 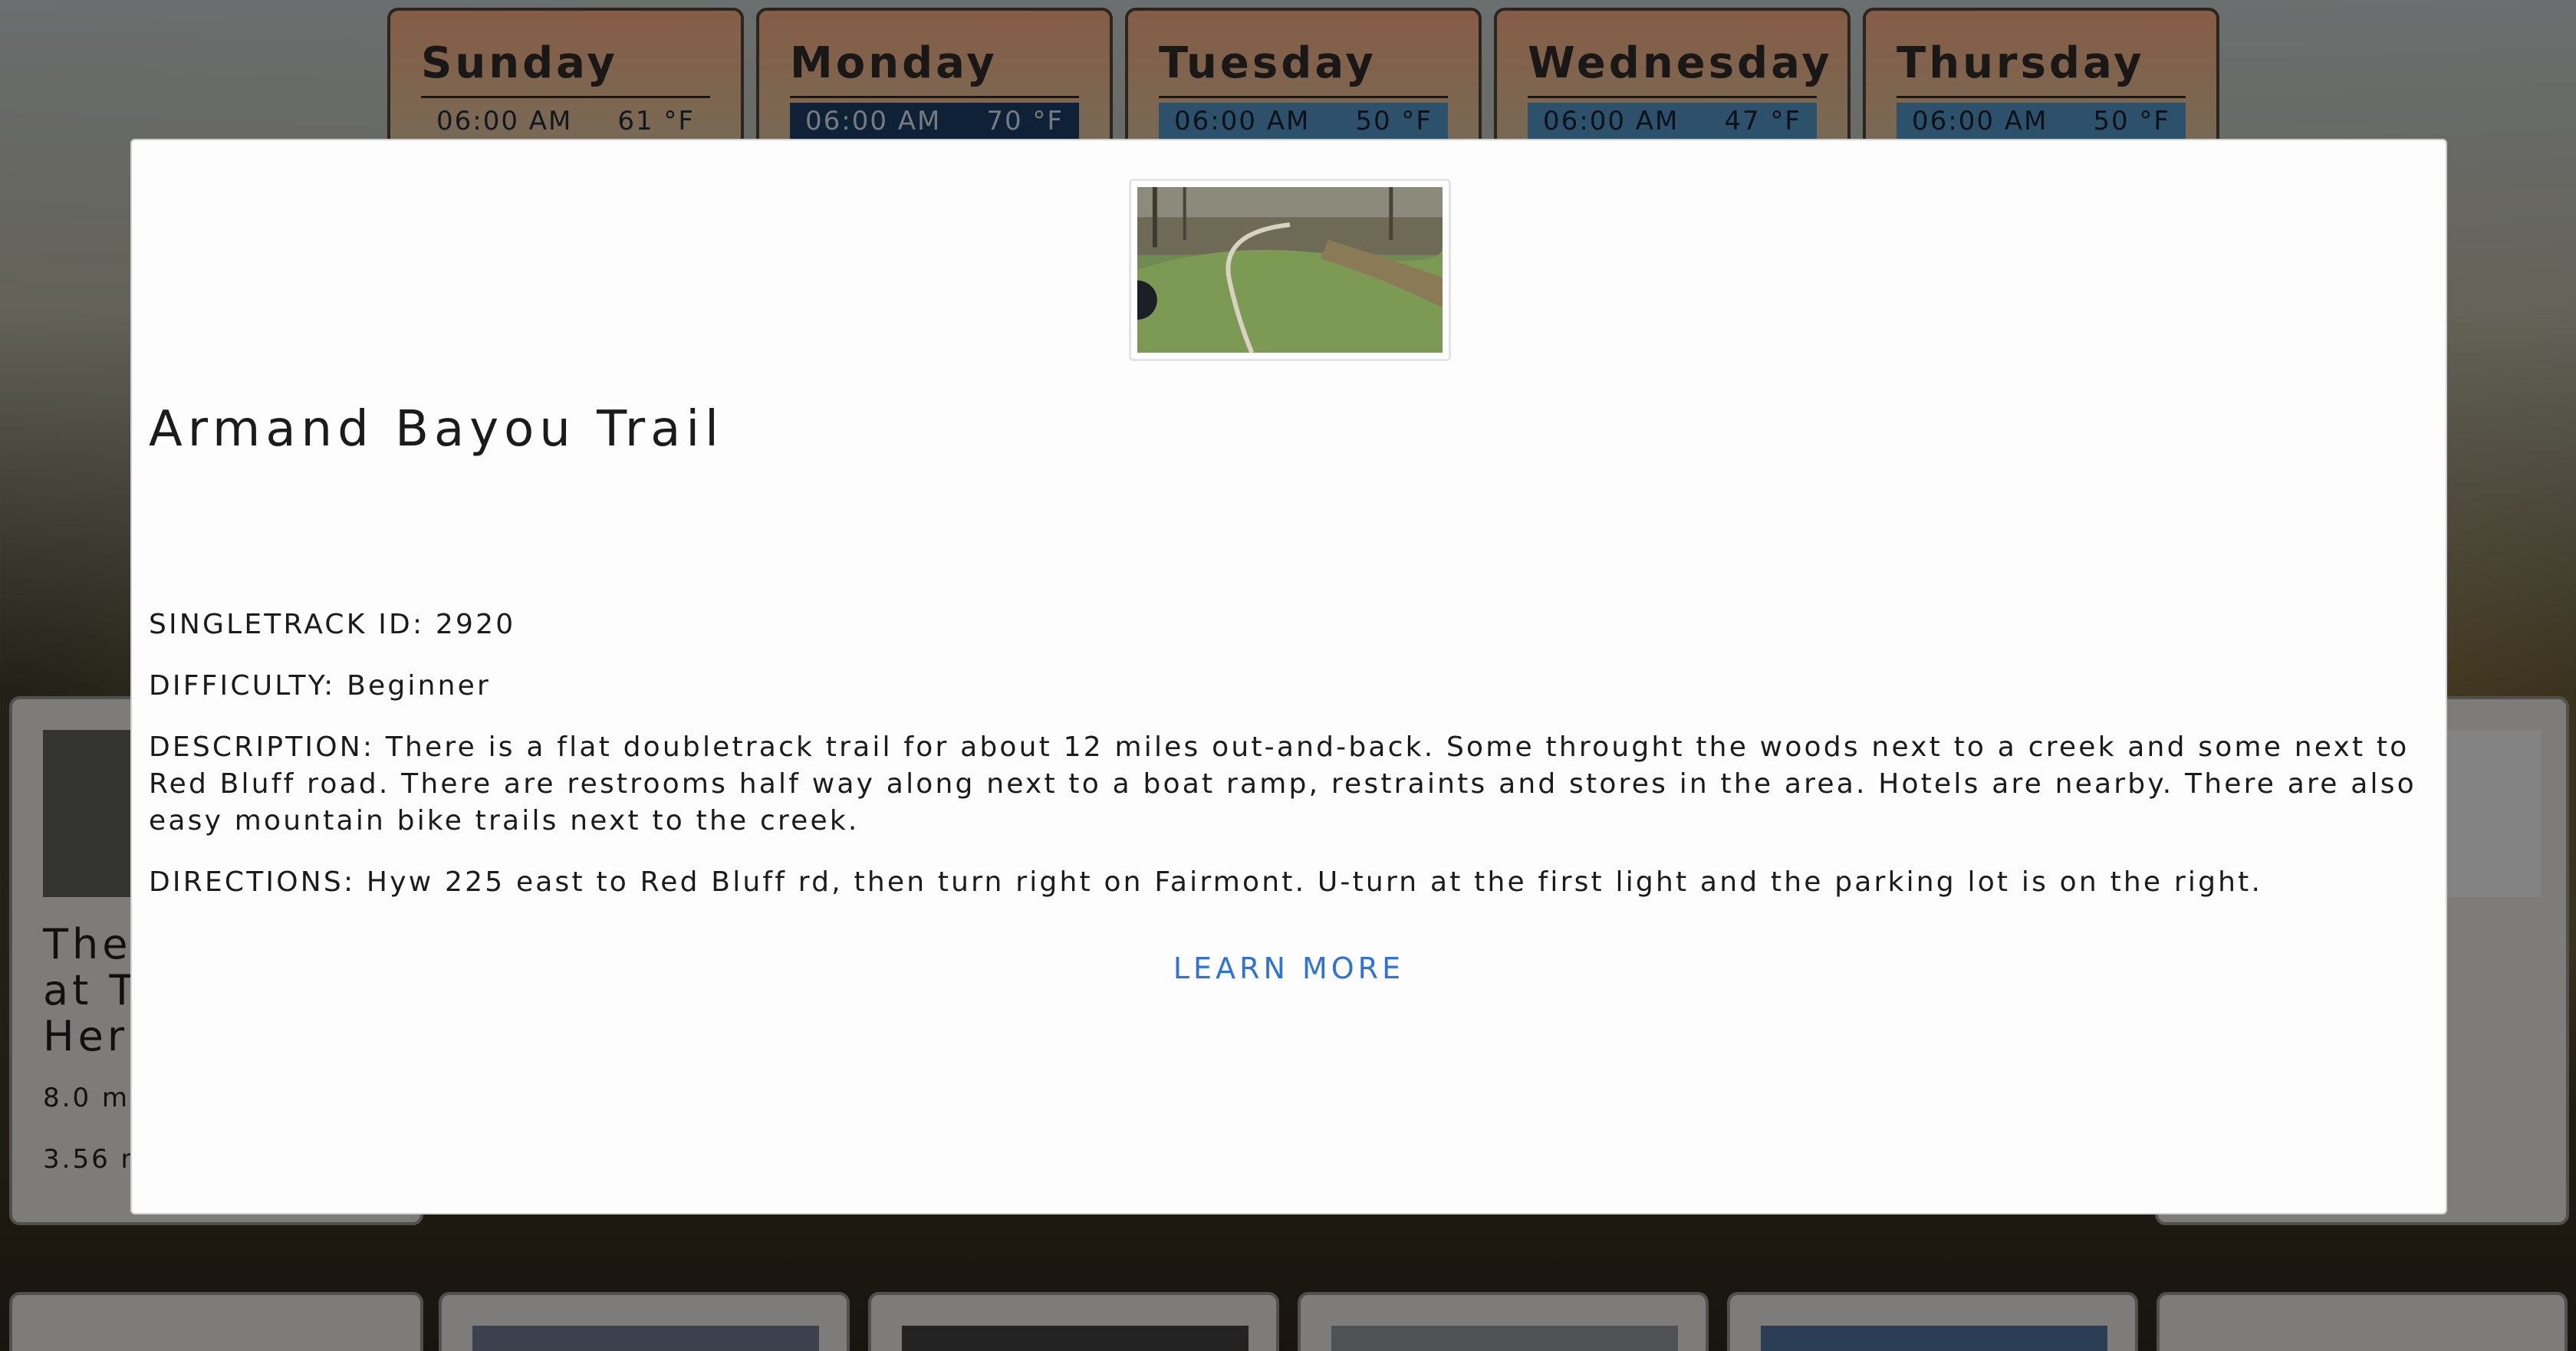 I want to click on trail-photo-image, so click(x=1290, y=270).